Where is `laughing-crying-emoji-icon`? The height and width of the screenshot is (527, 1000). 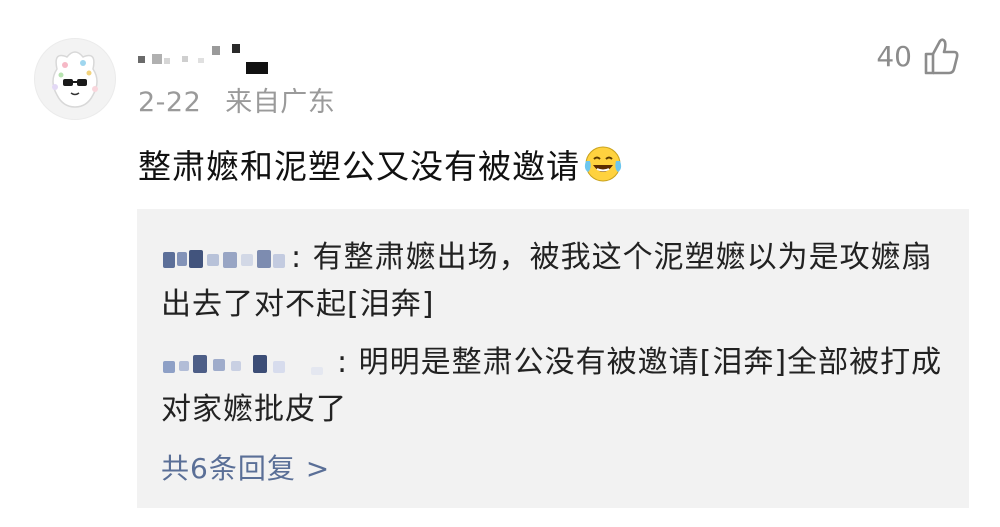 laughing-crying-emoji-icon is located at coordinates (603, 164).